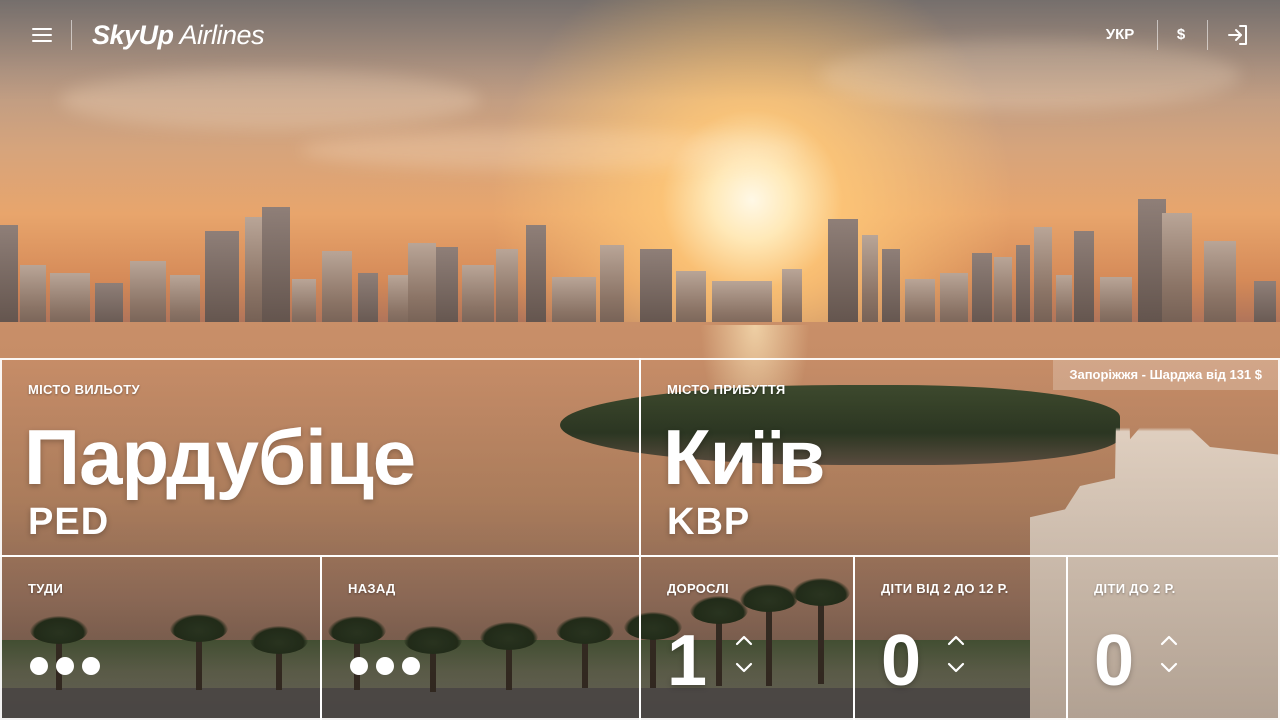 This screenshot has width=1280, height=720. What do you see at coordinates (84, 389) in the screenshot?
I see `departure-label: МІСТО ВИЛЬОТУ` at bounding box center [84, 389].